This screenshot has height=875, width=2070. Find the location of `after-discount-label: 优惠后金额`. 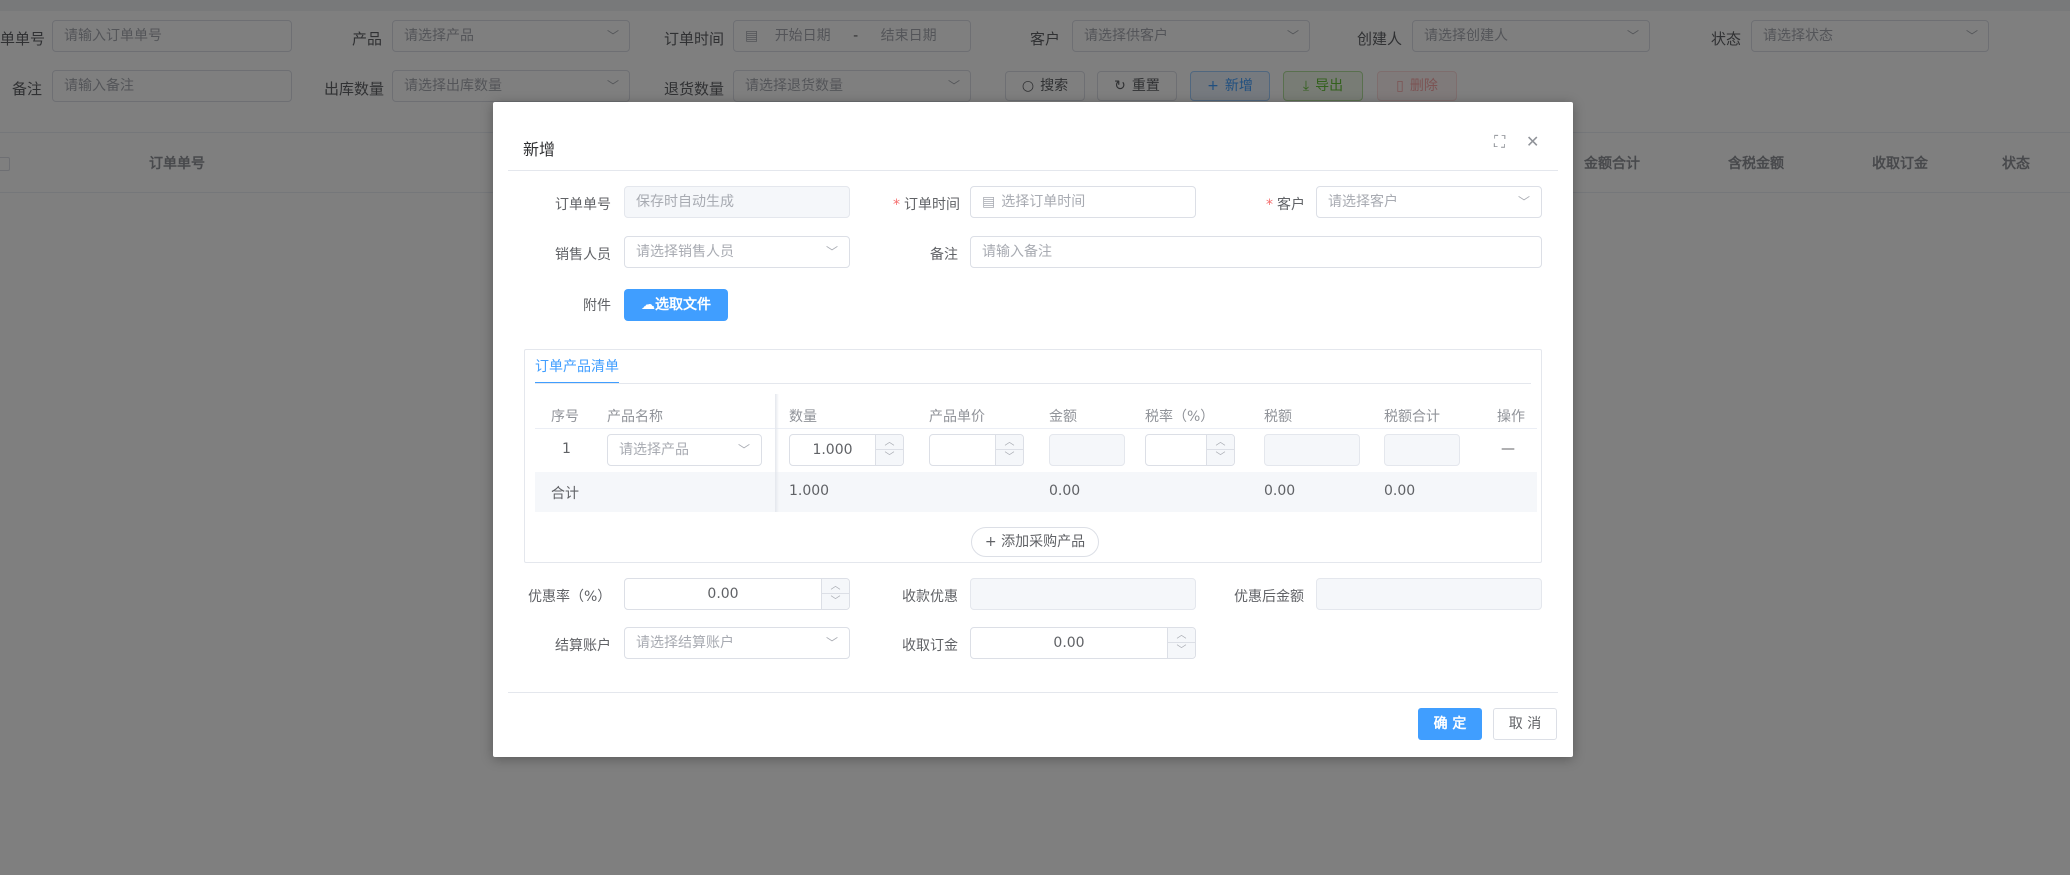

after-discount-label: 优惠后金额 is located at coordinates (1269, 597).